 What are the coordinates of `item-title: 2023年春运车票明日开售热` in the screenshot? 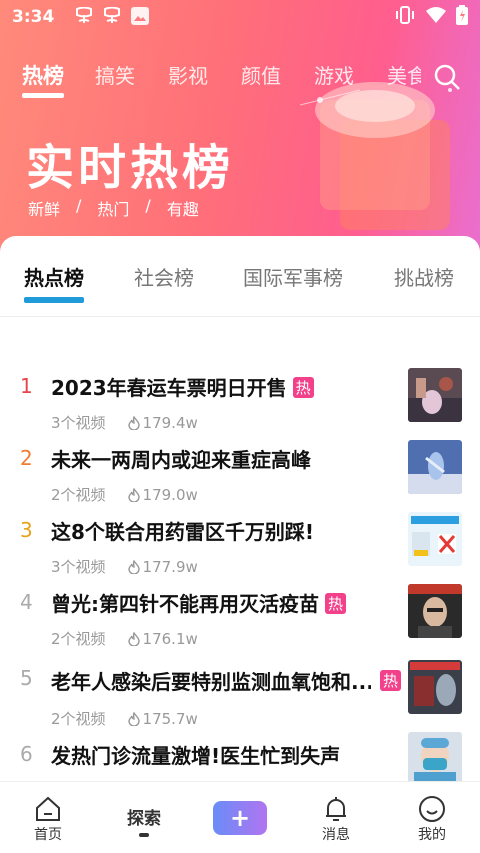 It's located at (182, 386).